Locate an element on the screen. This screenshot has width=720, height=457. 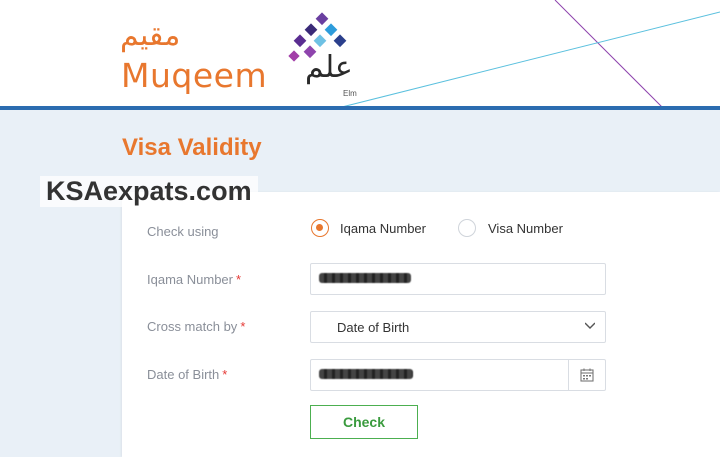
calendar-button is located at coordinates (586, 375).